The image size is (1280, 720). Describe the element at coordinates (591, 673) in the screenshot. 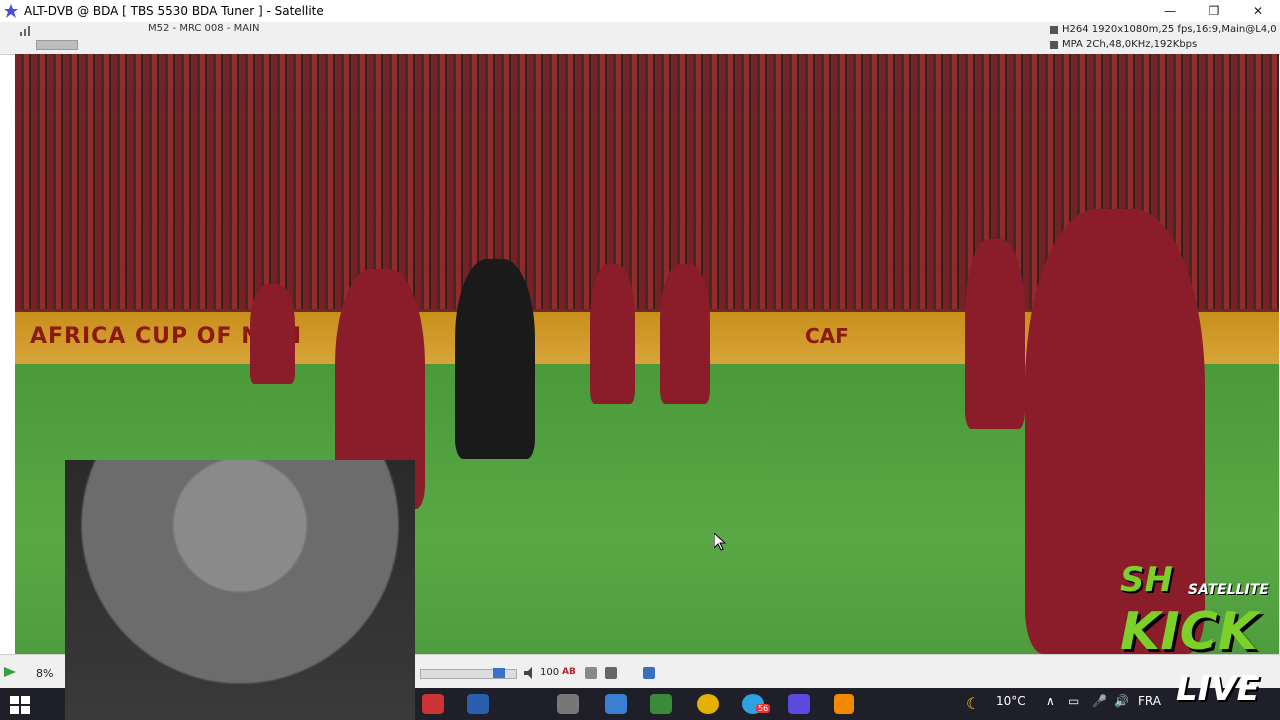

I see `settings-icon` at that location.